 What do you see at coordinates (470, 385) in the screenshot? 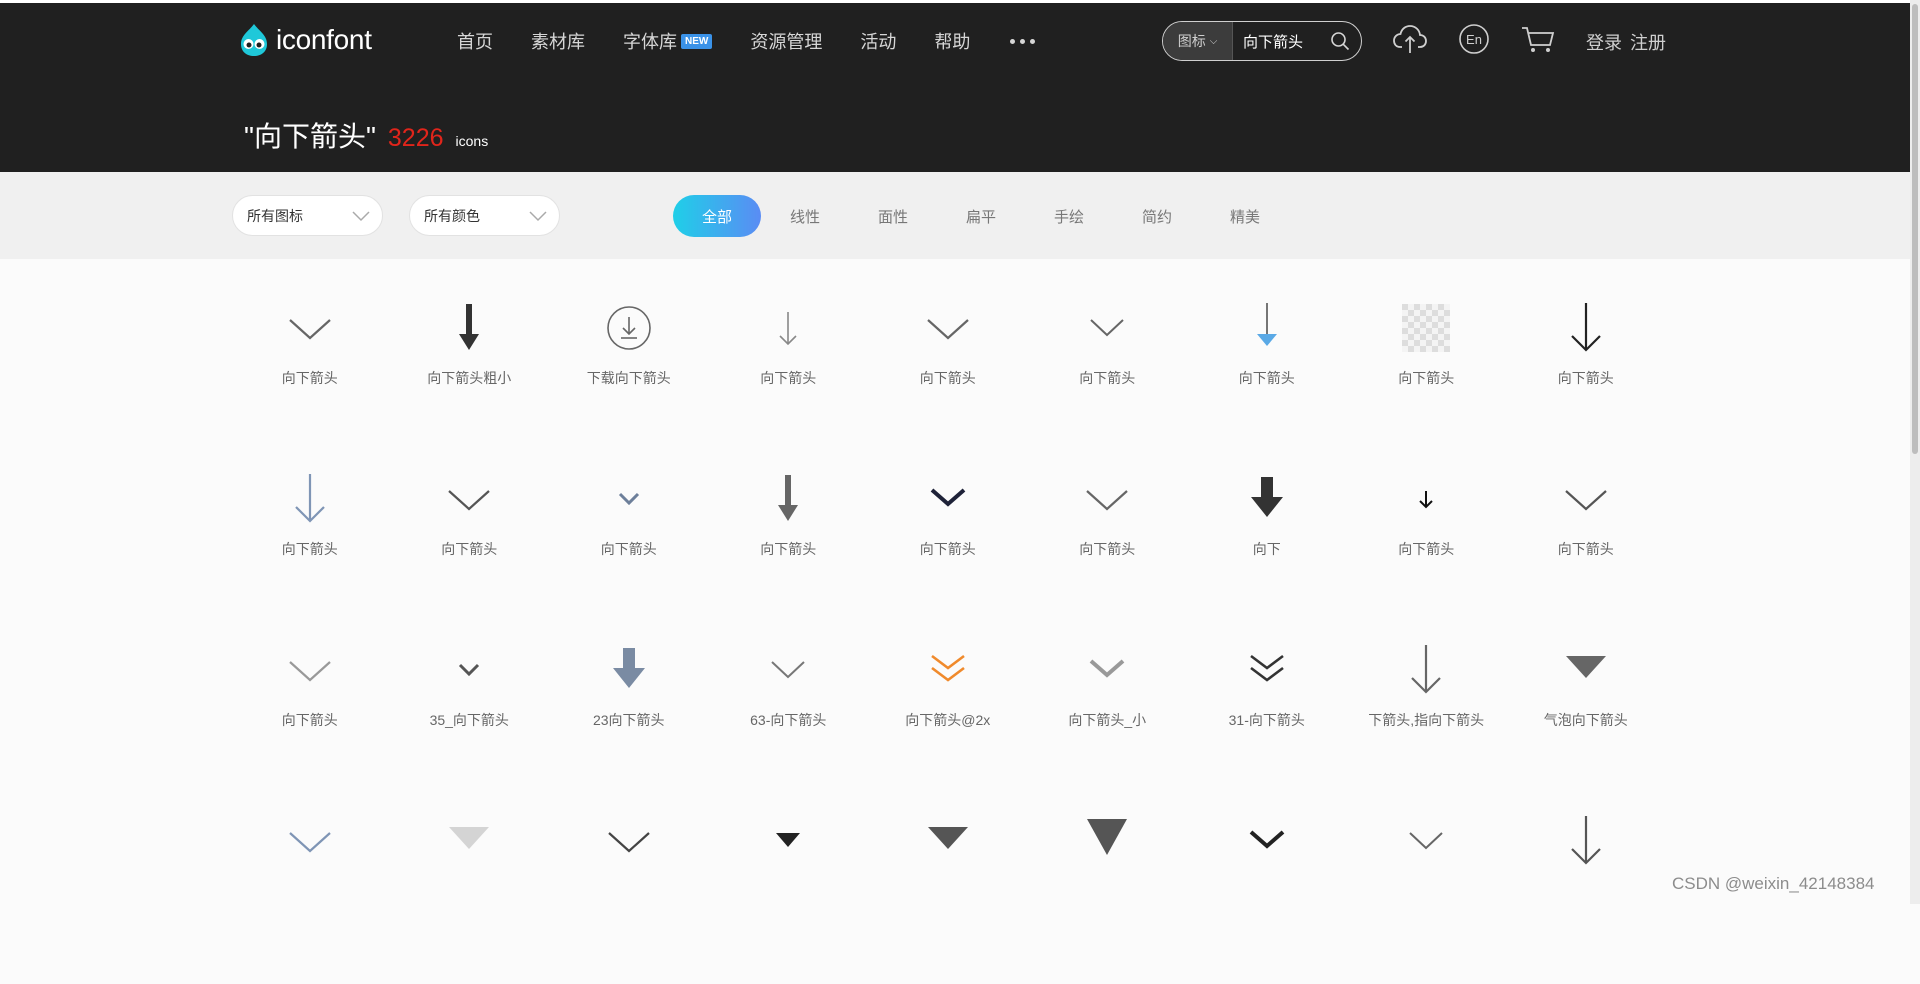
I see `icon-card: 向下箭头粗小` at bounding box center [470, 385].